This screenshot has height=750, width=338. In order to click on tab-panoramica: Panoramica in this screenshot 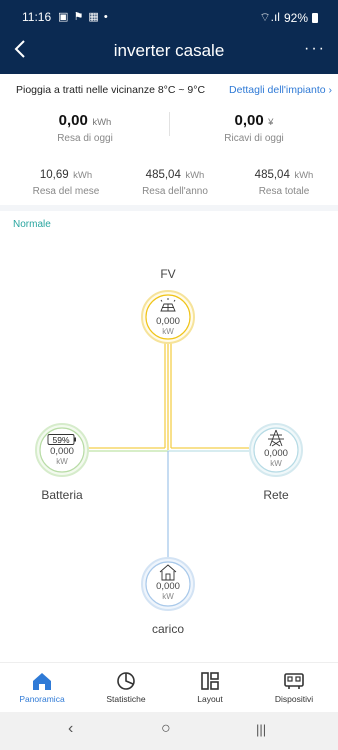, I will do `click(42, 687)`.